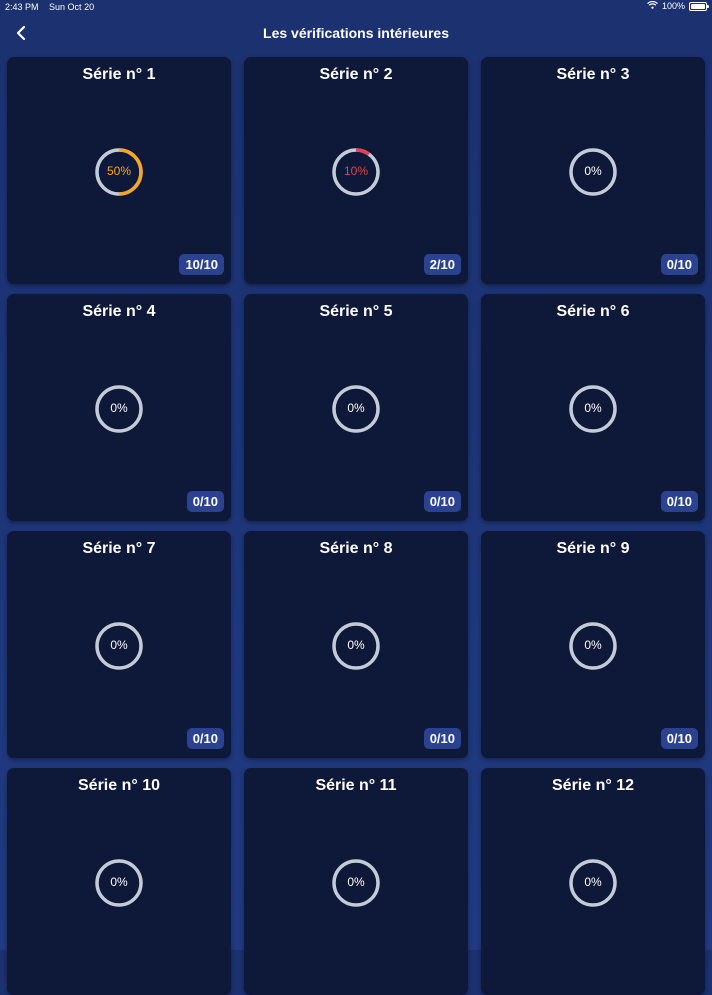 The image size is (712, 995). I want to click on progress-percent: 50%, so click(119, 171).